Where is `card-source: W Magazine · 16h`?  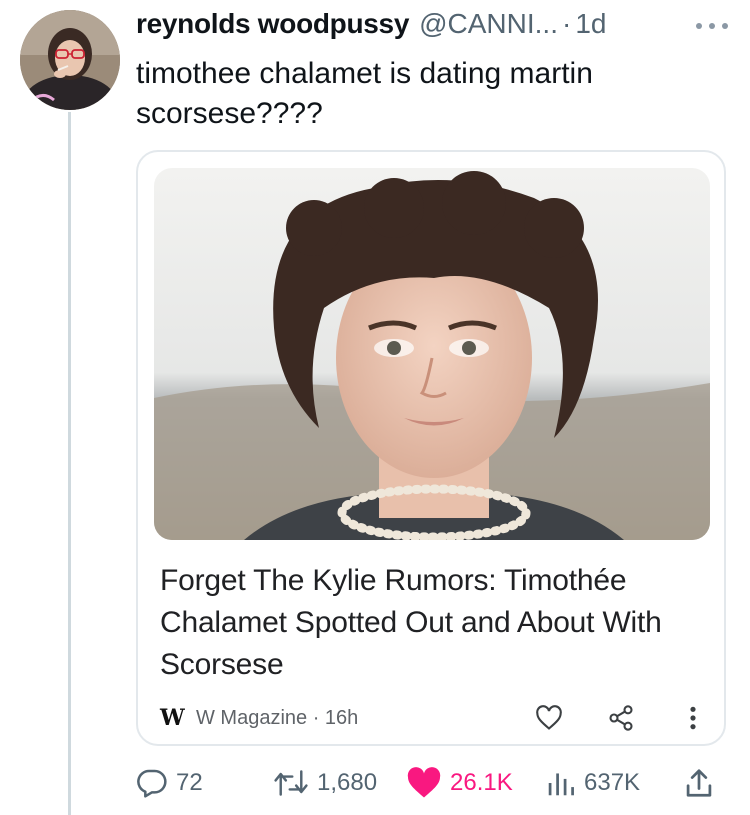
card-source: W Magazine · 16h is located at coordinates (277, 717).